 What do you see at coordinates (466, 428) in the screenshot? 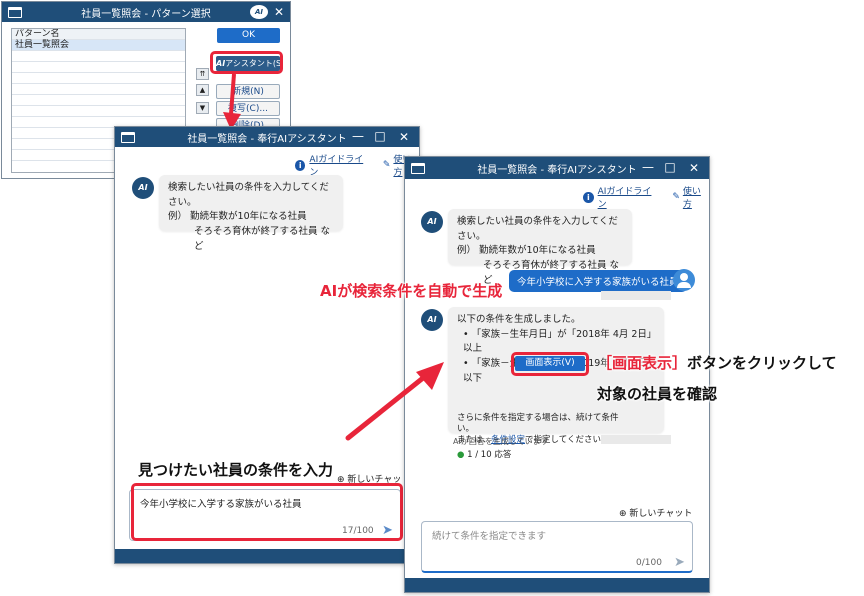
I see `followup-text: い。` at bounding box center [466, 428].